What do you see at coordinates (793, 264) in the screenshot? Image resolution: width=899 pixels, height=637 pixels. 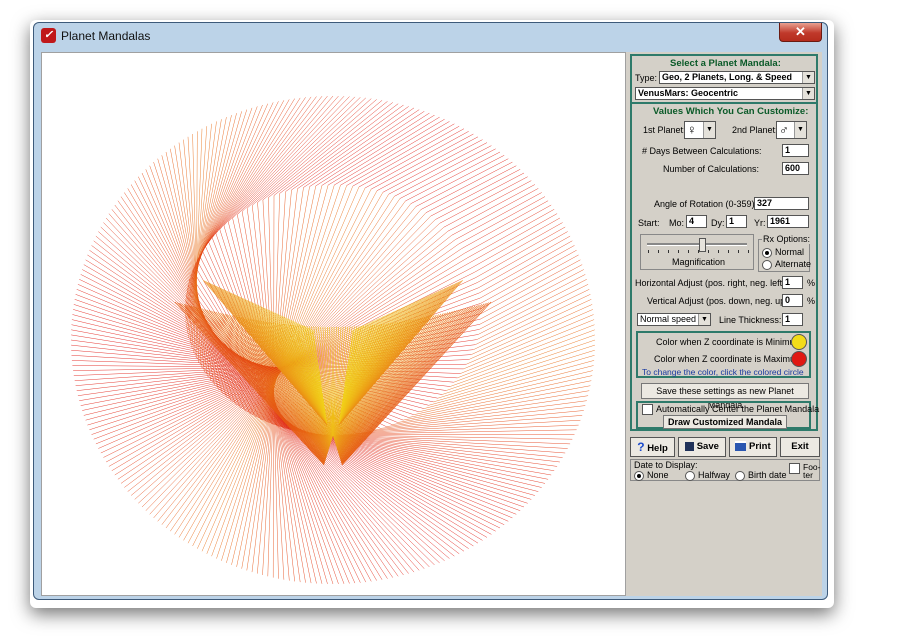 I see `rx-alternate-label: Alternate` at bounding box center [793, 264].